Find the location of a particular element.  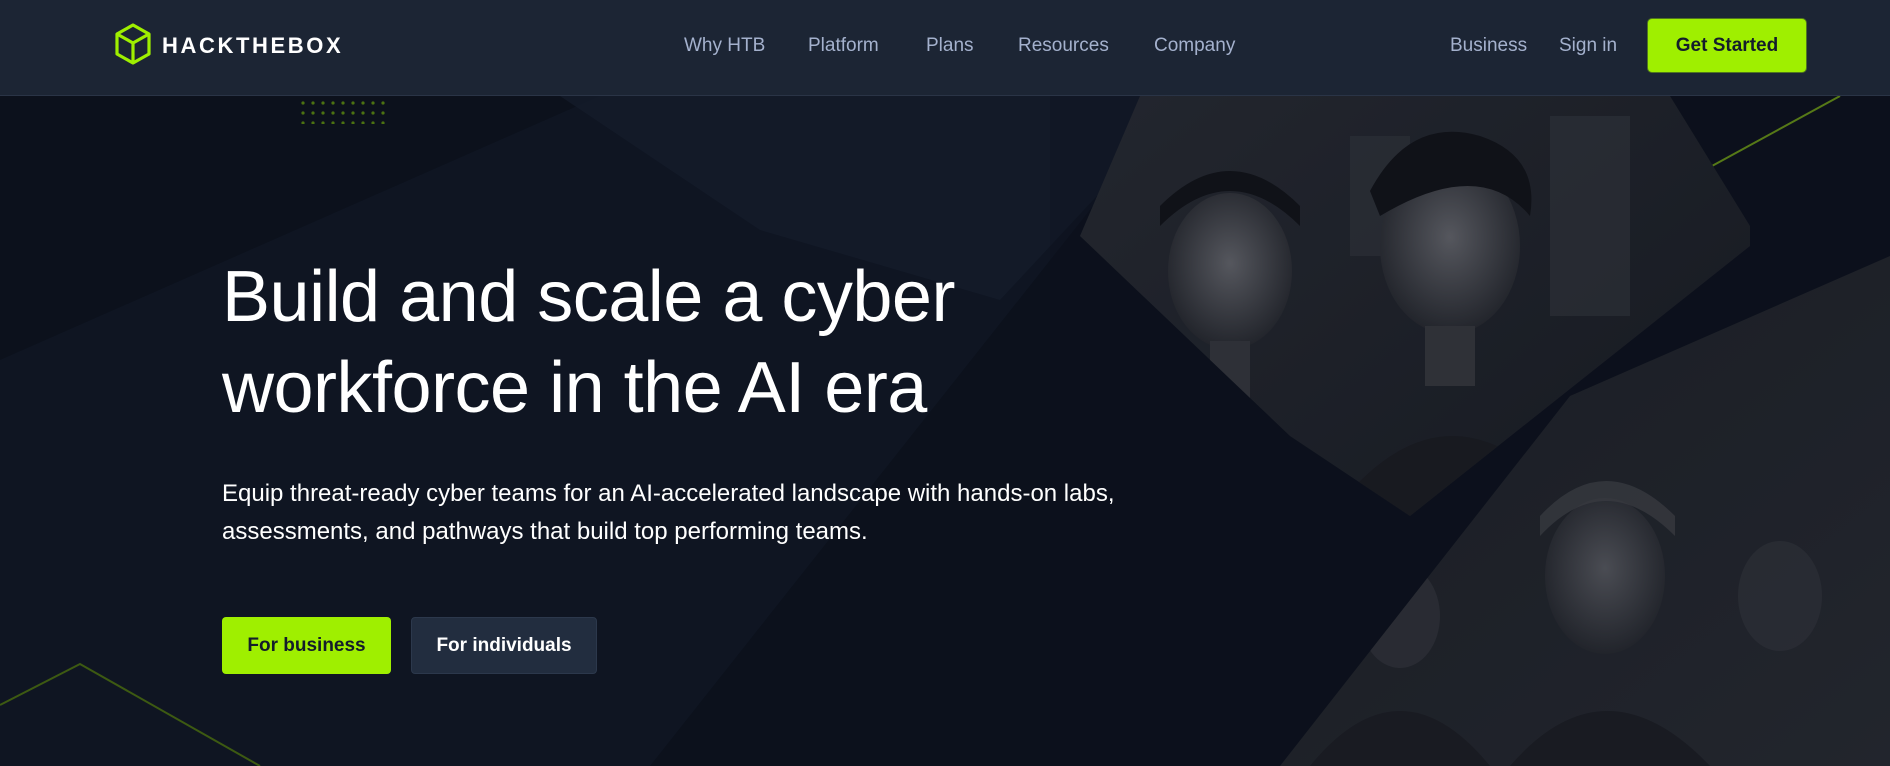

logo-wordmark: HACKTHEBOX is located at coordinates (253, 45).